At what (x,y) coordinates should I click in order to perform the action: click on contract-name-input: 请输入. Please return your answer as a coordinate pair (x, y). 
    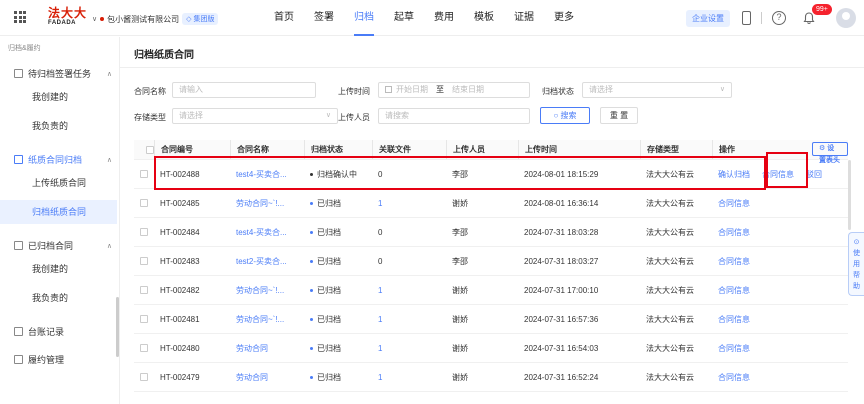
    Looking at the image, I should click on (244, 90).